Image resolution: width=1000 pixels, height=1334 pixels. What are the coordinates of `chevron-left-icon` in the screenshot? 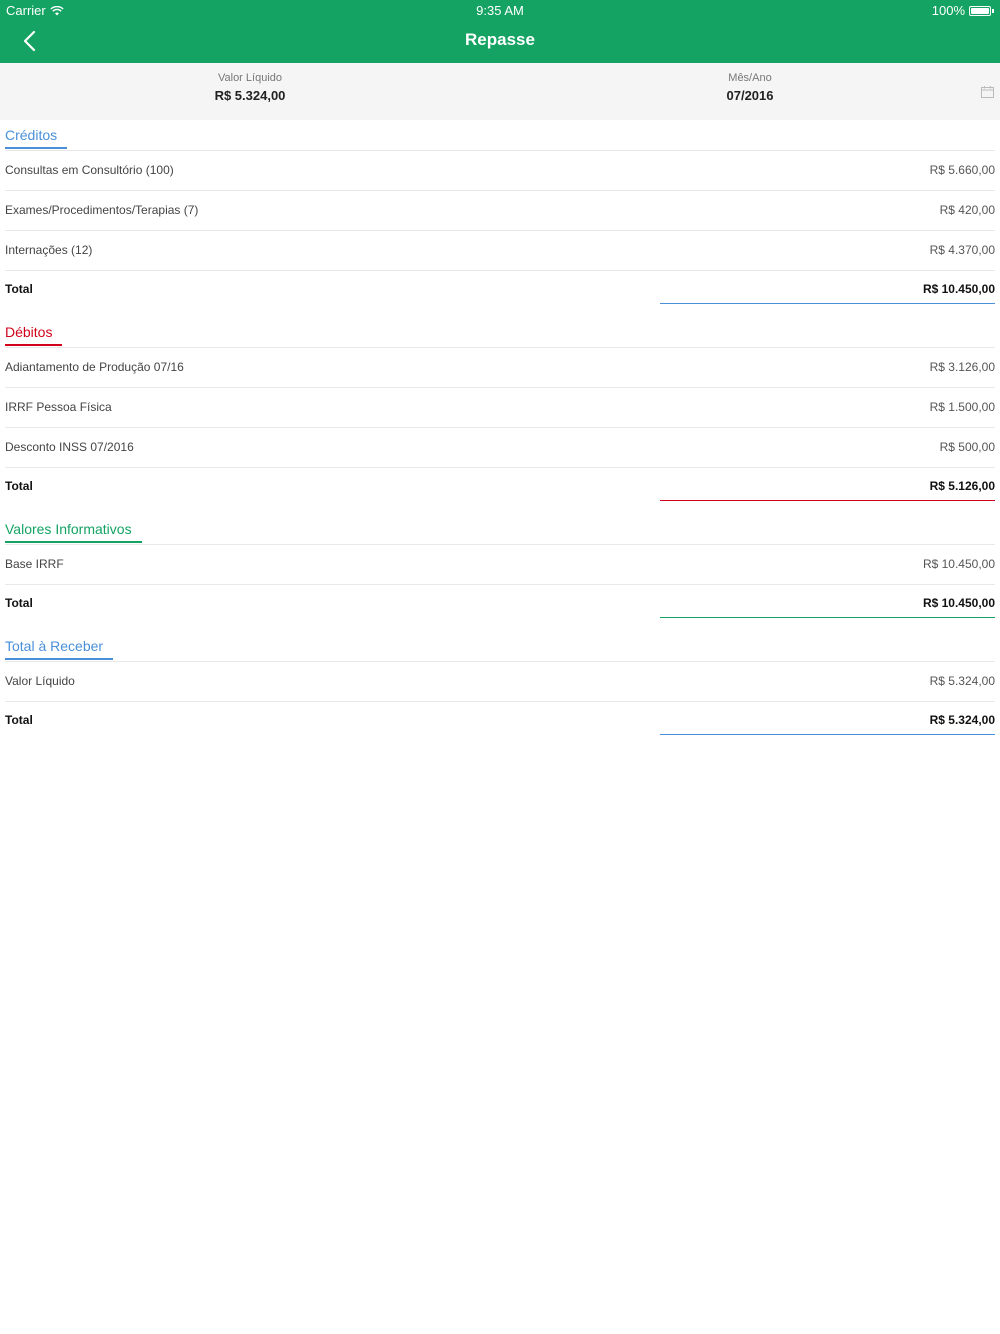 It's located at (29, 41).